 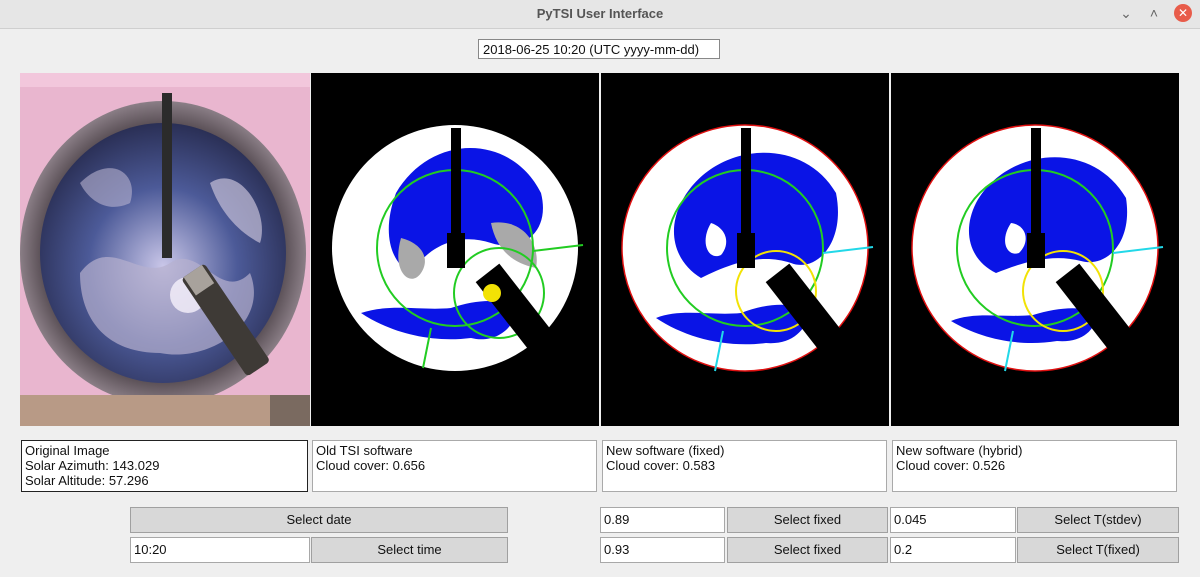 What do you see at coordinates (465, 267) in the screenshot?
I see `old-tsi-image` at bounding box center [465, 267].